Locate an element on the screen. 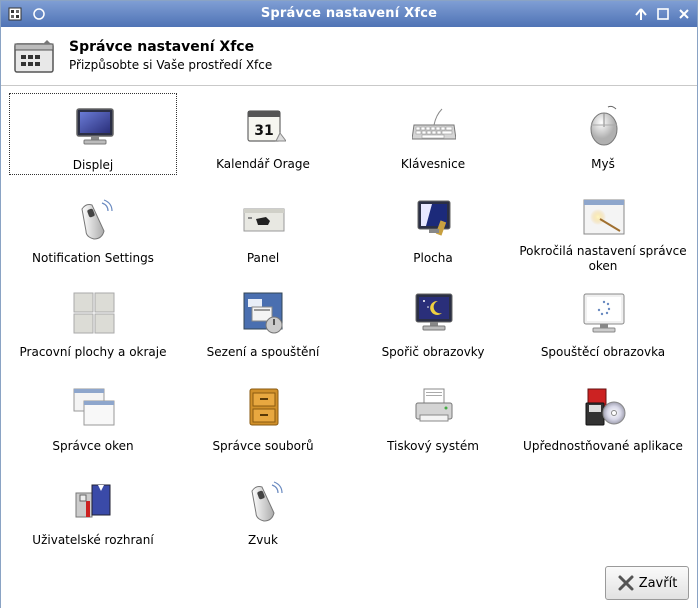  settings-item-calendar: 31 Kalendář Orage is located at coordinates (263, 134).